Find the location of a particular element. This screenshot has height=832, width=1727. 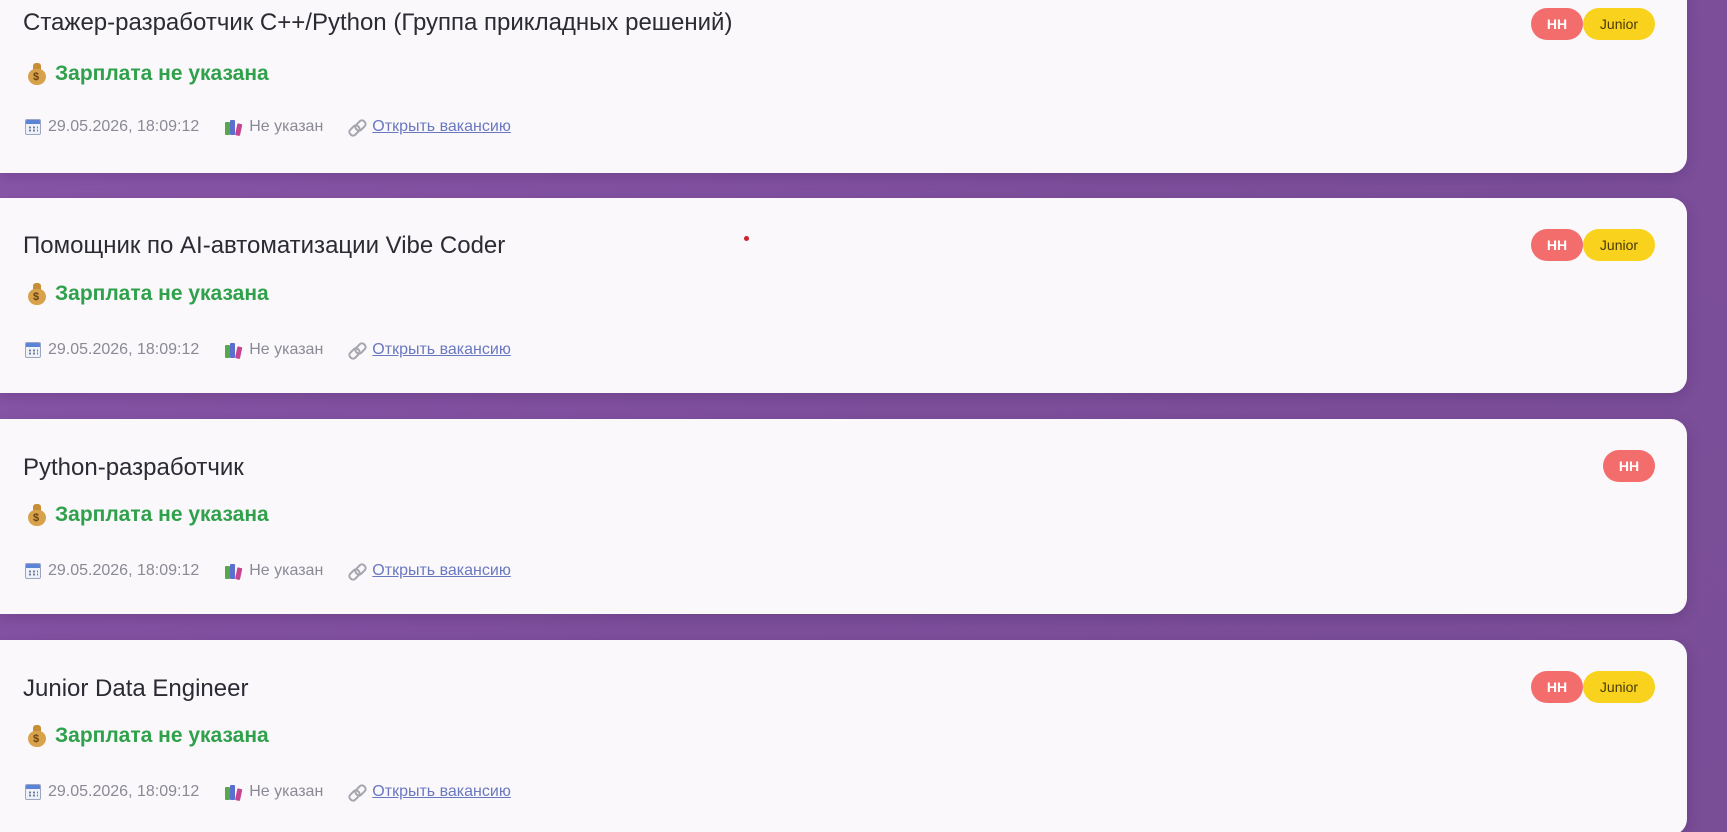

vacancy-title: Junior Data Engineer is located at coordinates (136, 688).